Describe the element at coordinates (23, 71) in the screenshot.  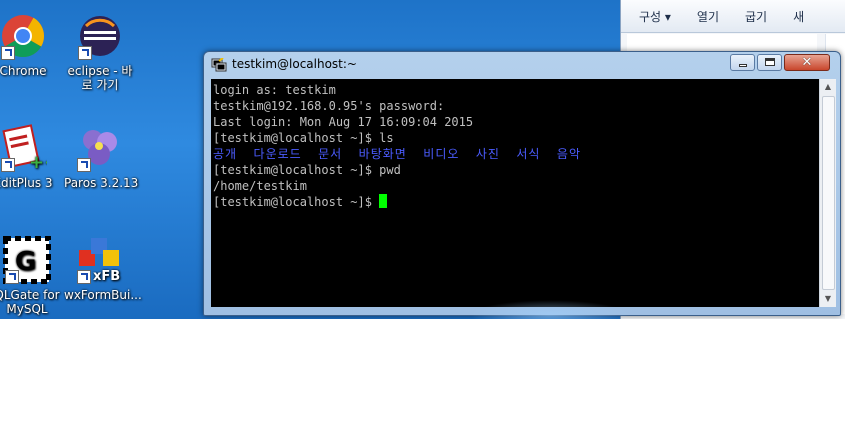
I see `icon-label: Chrome` at that location.